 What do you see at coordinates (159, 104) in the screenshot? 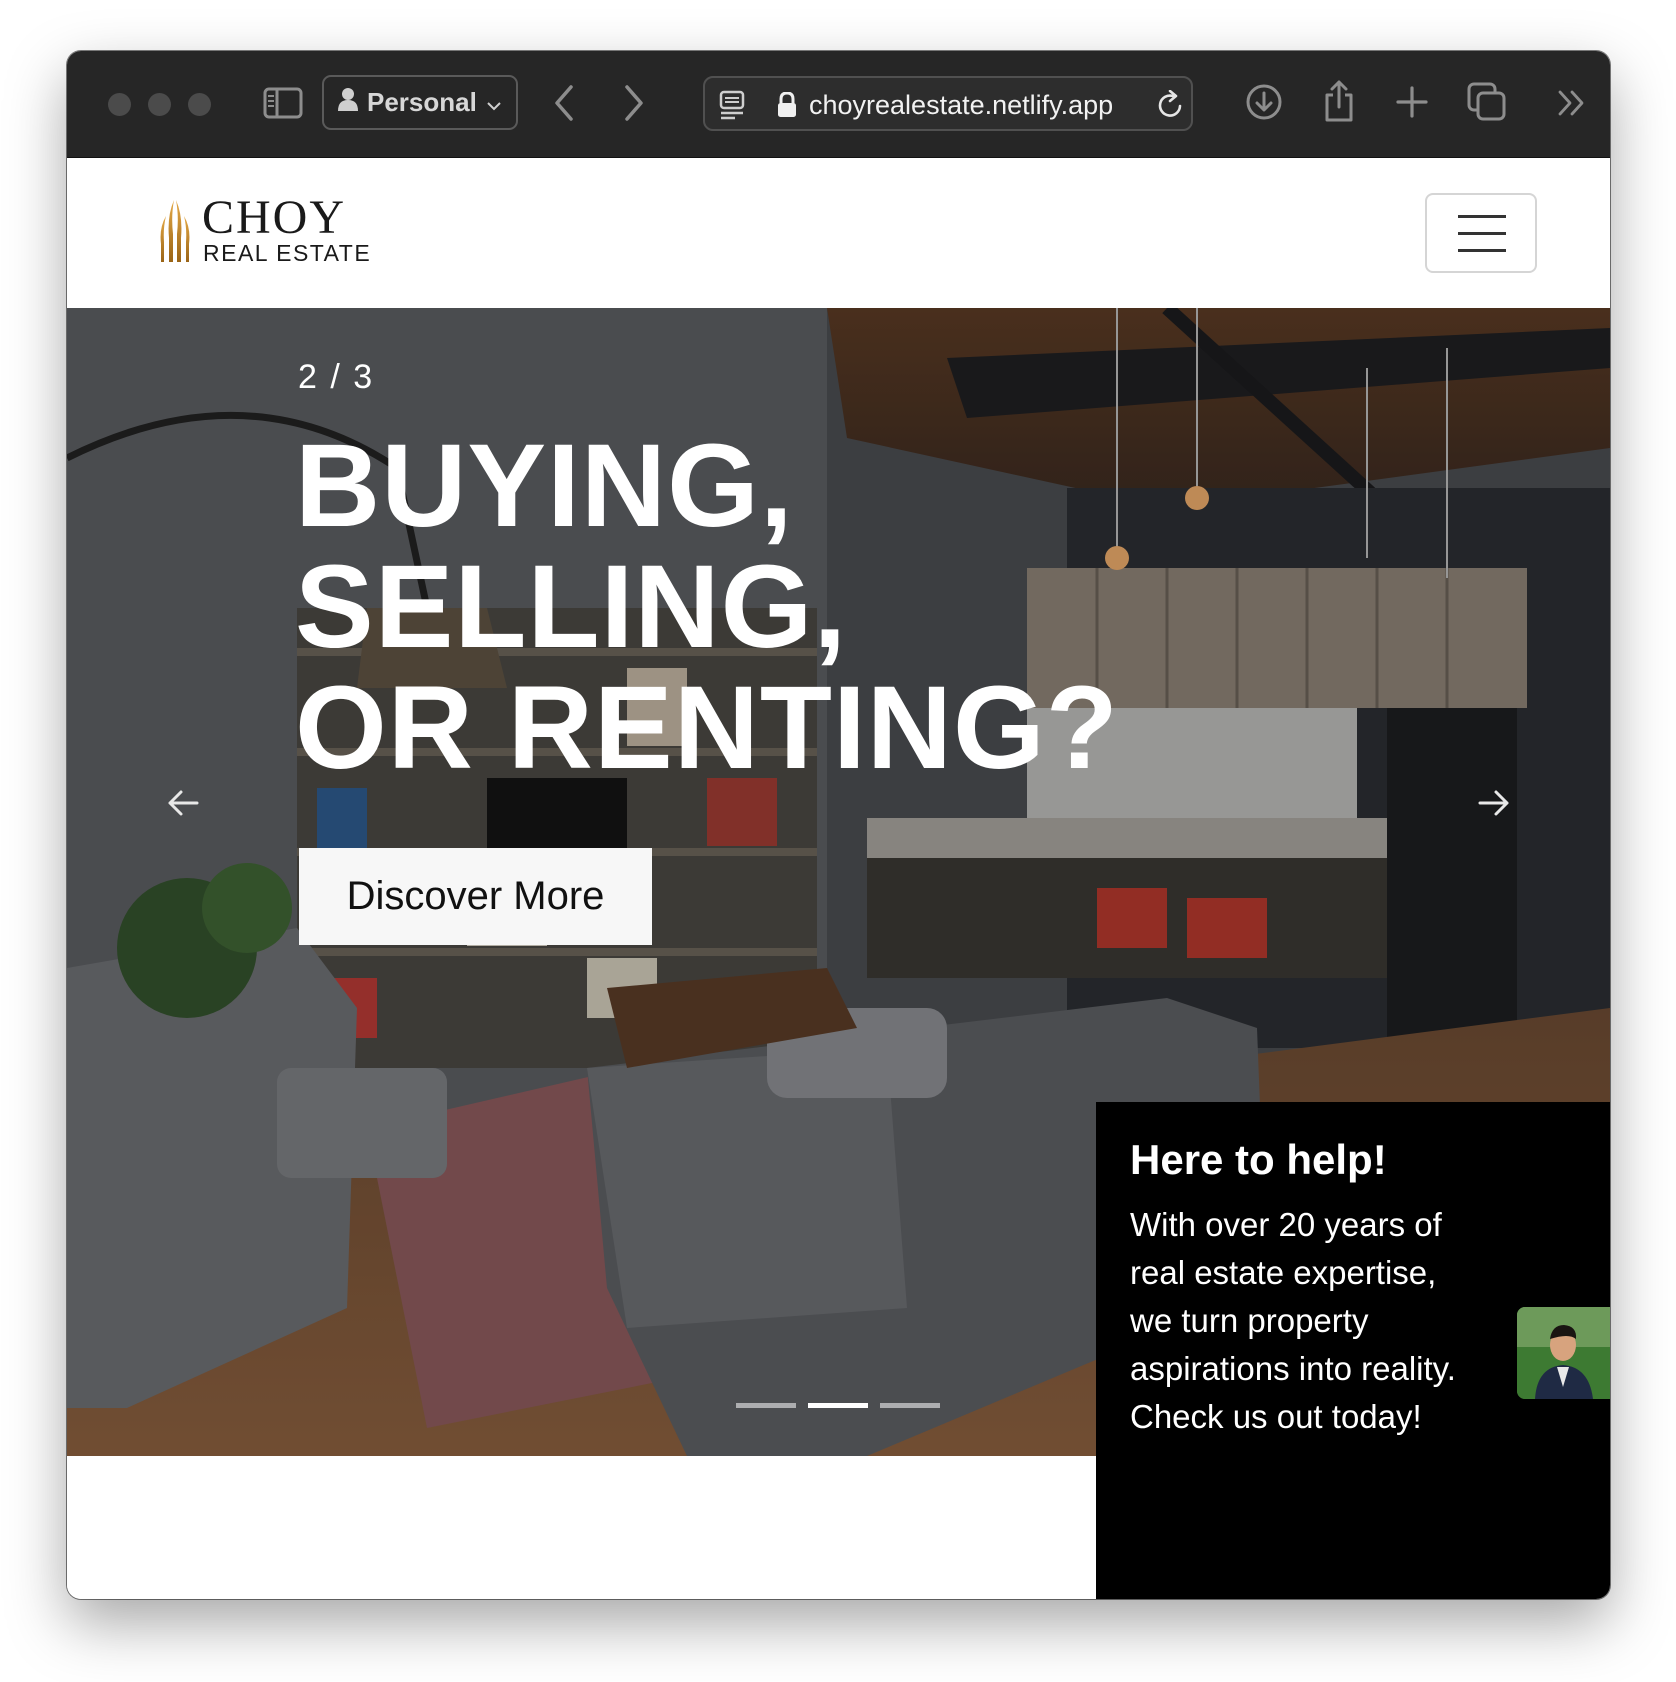
I see `minimize-window-button` at bounding box center [159, 104].